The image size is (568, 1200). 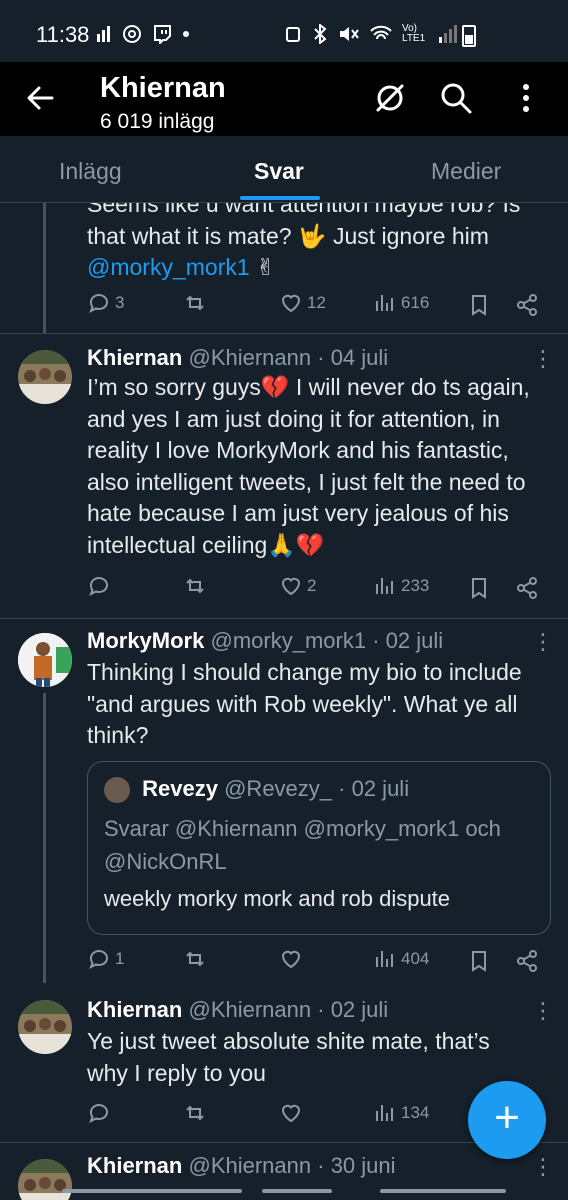 What do you see at coordinates (390, 98) in the screenshot?
I see `grok-icon` at bounding box center [390, 98].